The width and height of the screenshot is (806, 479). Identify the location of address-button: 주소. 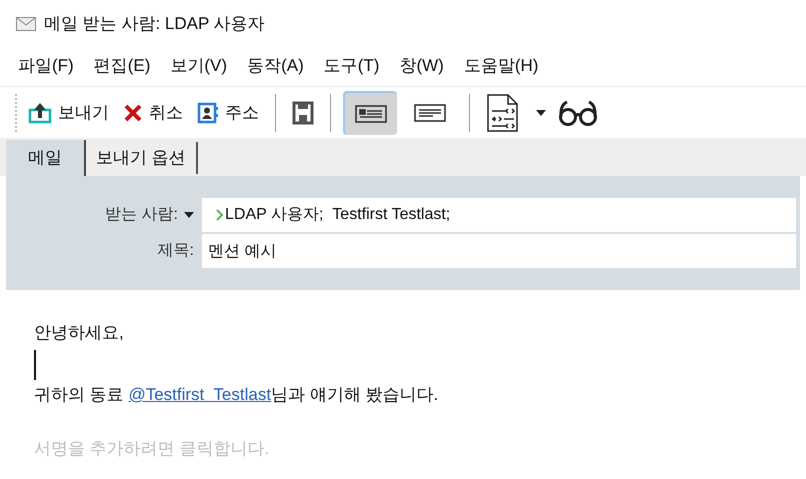
(228, 113).